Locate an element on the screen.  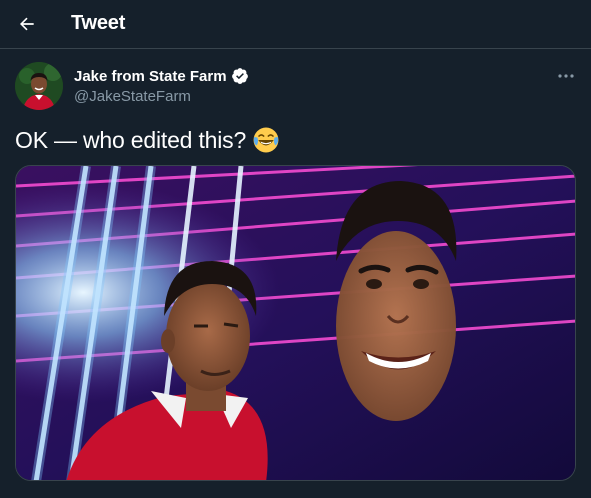
tears-of-joy-emoji-icon is located at coordinates (266, 140).